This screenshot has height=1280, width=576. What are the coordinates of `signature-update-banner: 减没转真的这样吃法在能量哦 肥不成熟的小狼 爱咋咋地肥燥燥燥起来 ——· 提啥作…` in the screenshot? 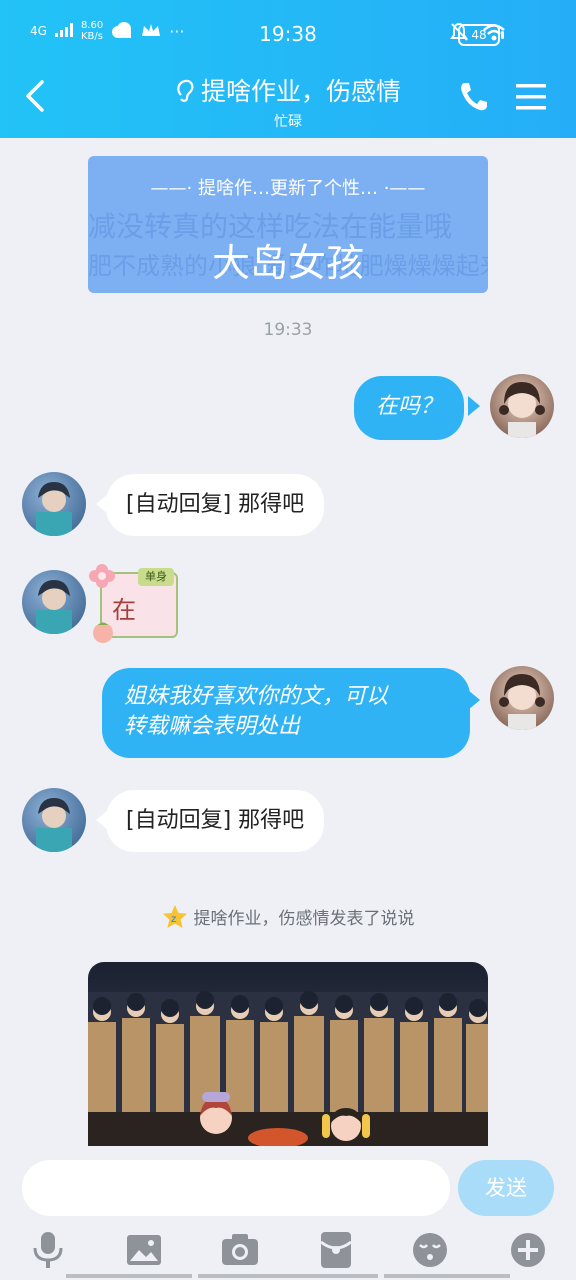 It's located at (288, 224).